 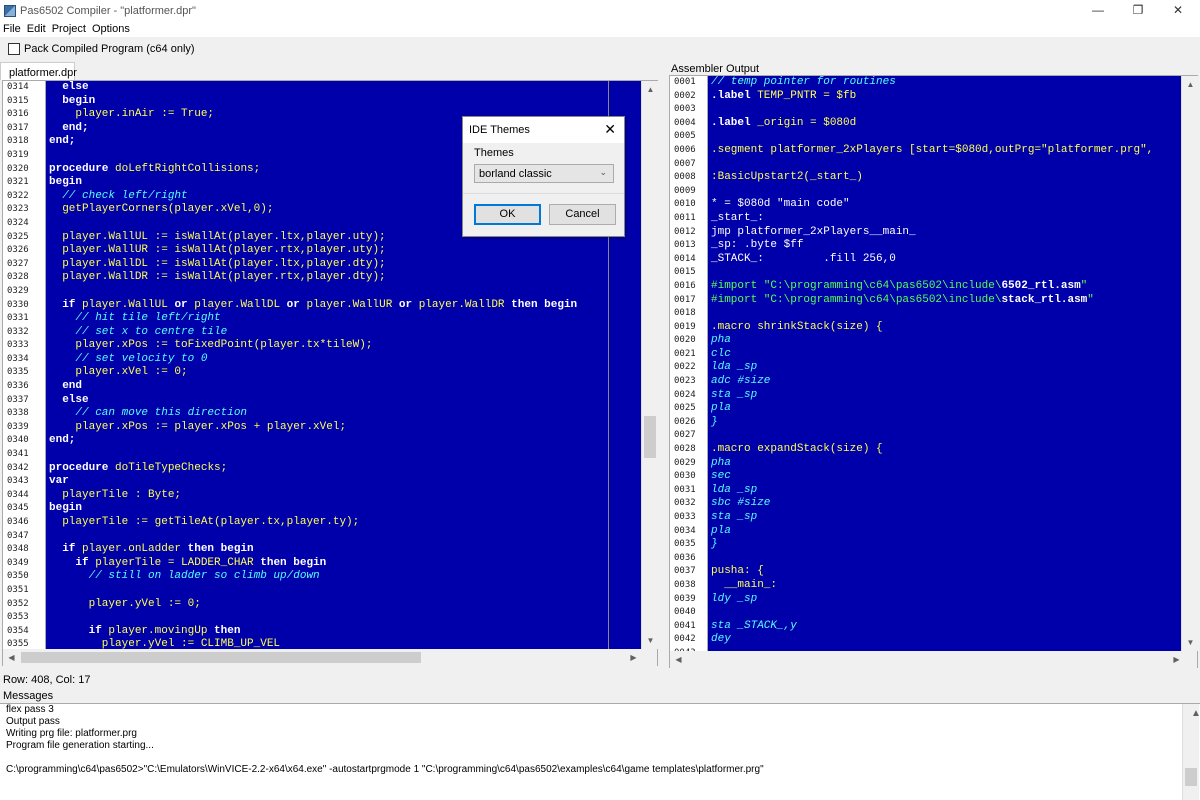 I want to click on asm-code-line: adc #size, so click(x=944, y=382).